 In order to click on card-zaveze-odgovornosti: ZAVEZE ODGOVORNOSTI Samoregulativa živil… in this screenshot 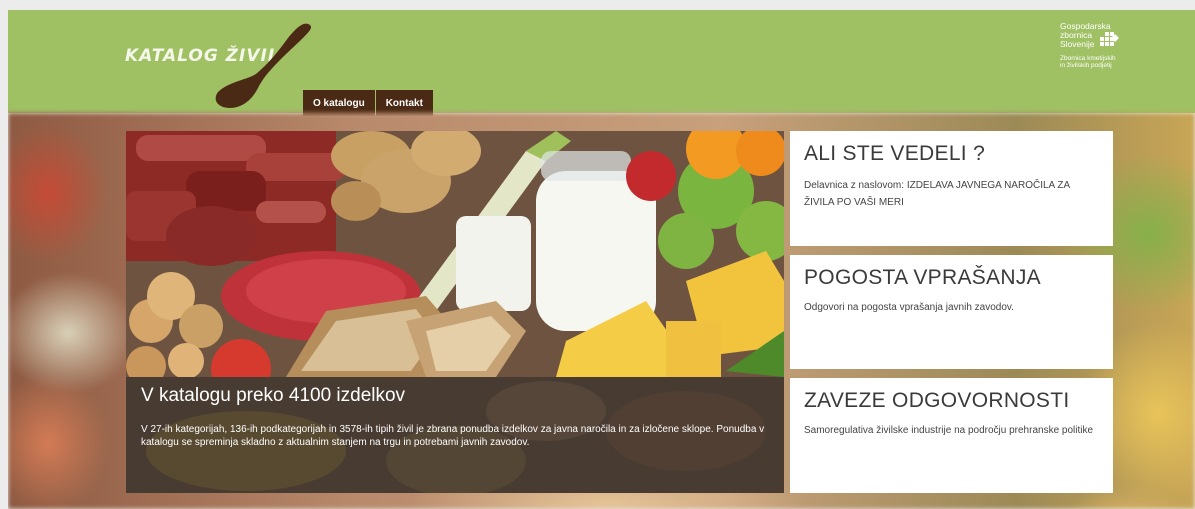, I will do `click(951, 435)`.